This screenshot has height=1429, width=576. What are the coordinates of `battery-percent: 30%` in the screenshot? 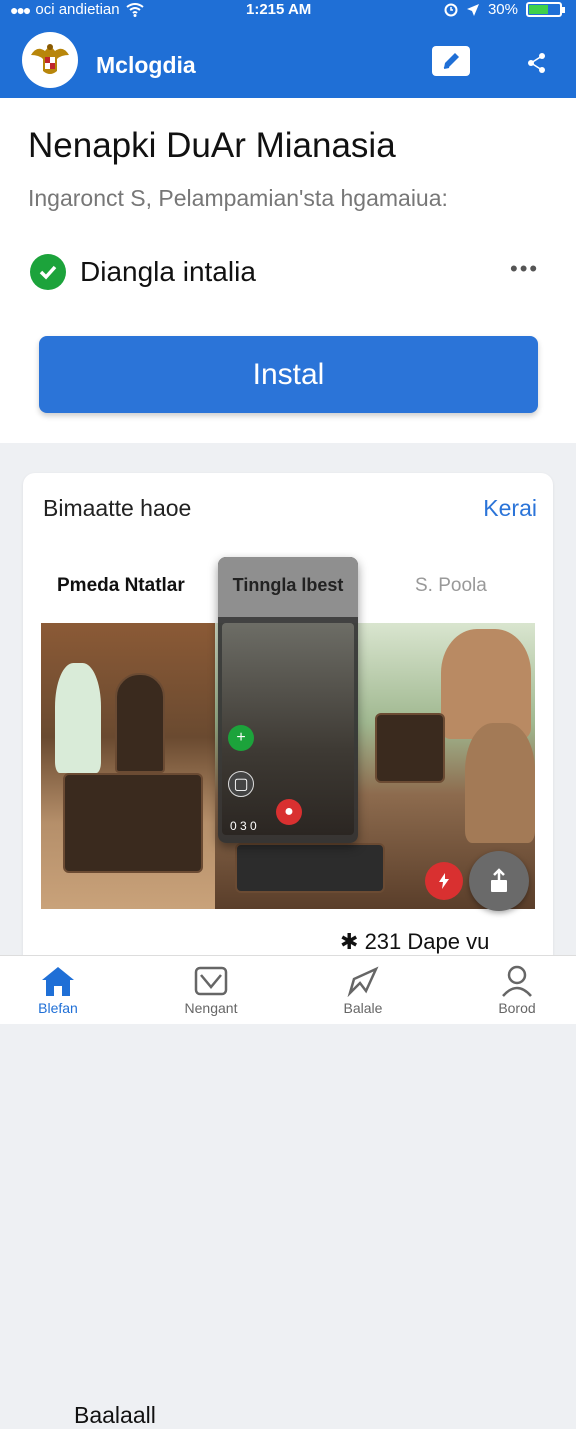 It's located at (502, 9).